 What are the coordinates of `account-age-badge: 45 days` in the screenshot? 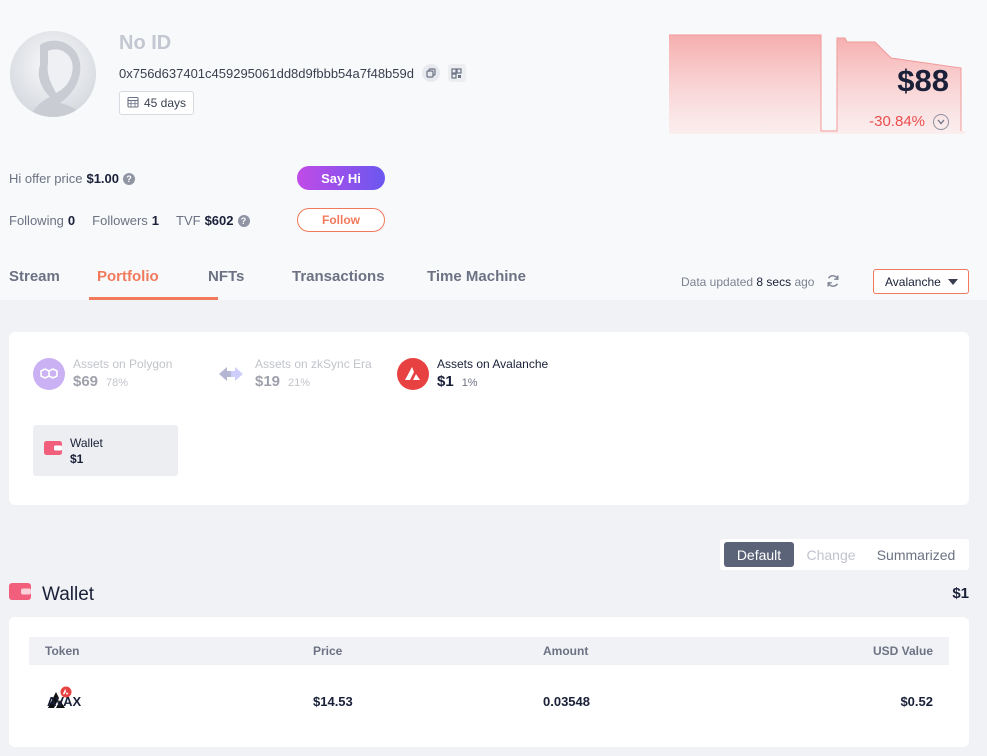 It's located at (157, 103).